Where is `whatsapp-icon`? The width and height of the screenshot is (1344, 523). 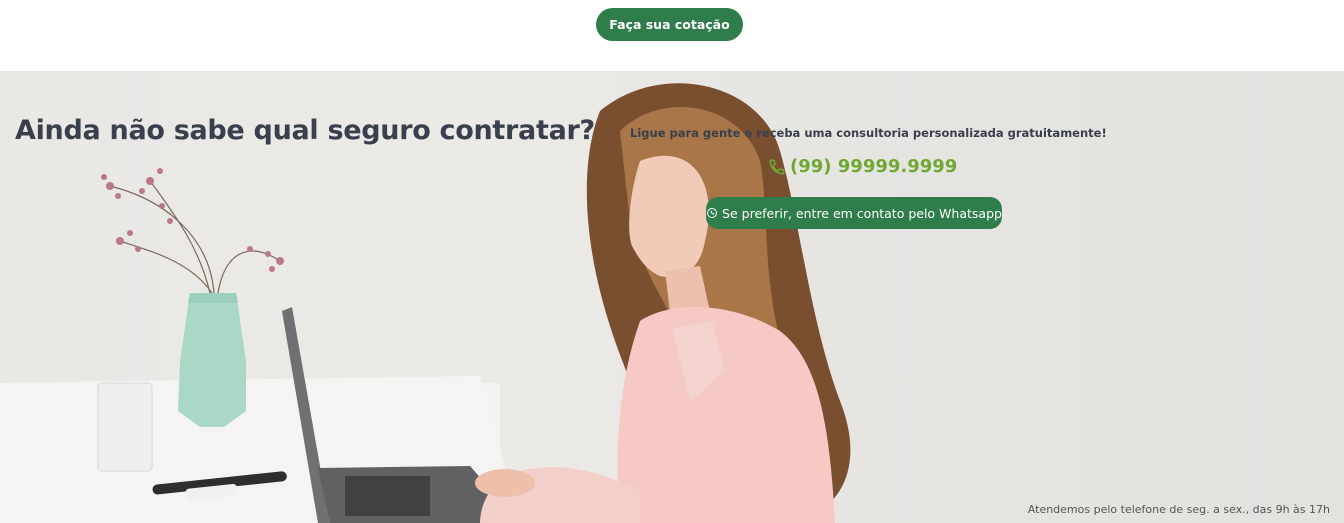
whatsapp-icon is located at coordinates (712, 213).